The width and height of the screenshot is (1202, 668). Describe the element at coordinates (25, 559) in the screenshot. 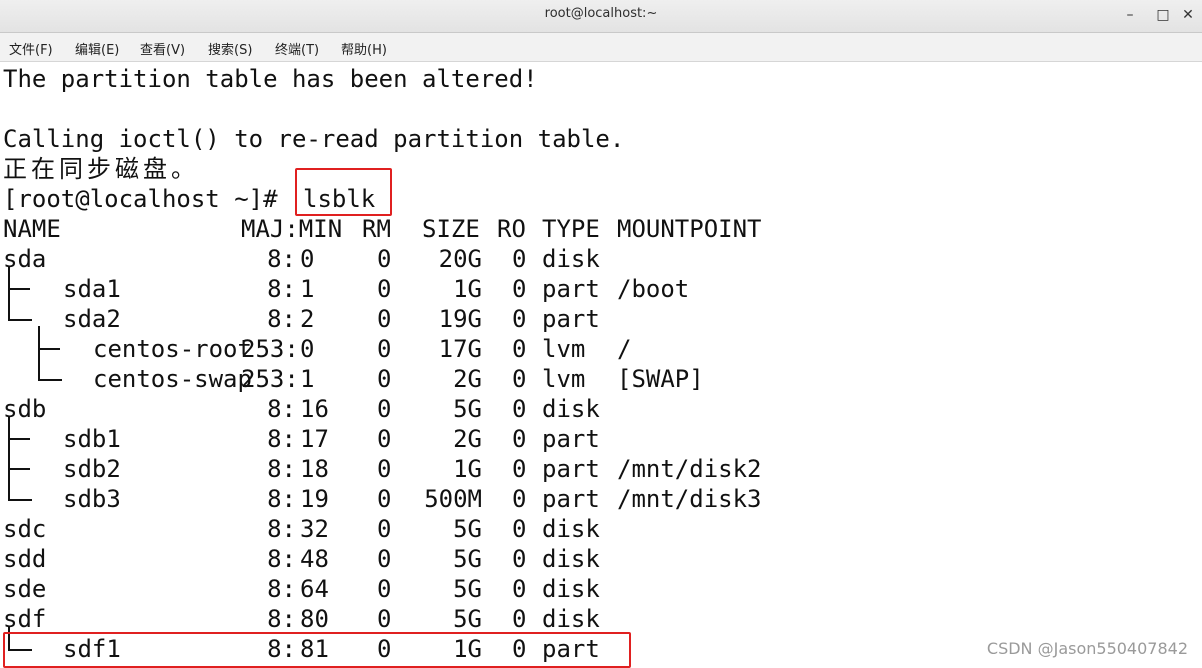

I see `device-name: sdd` at that location.